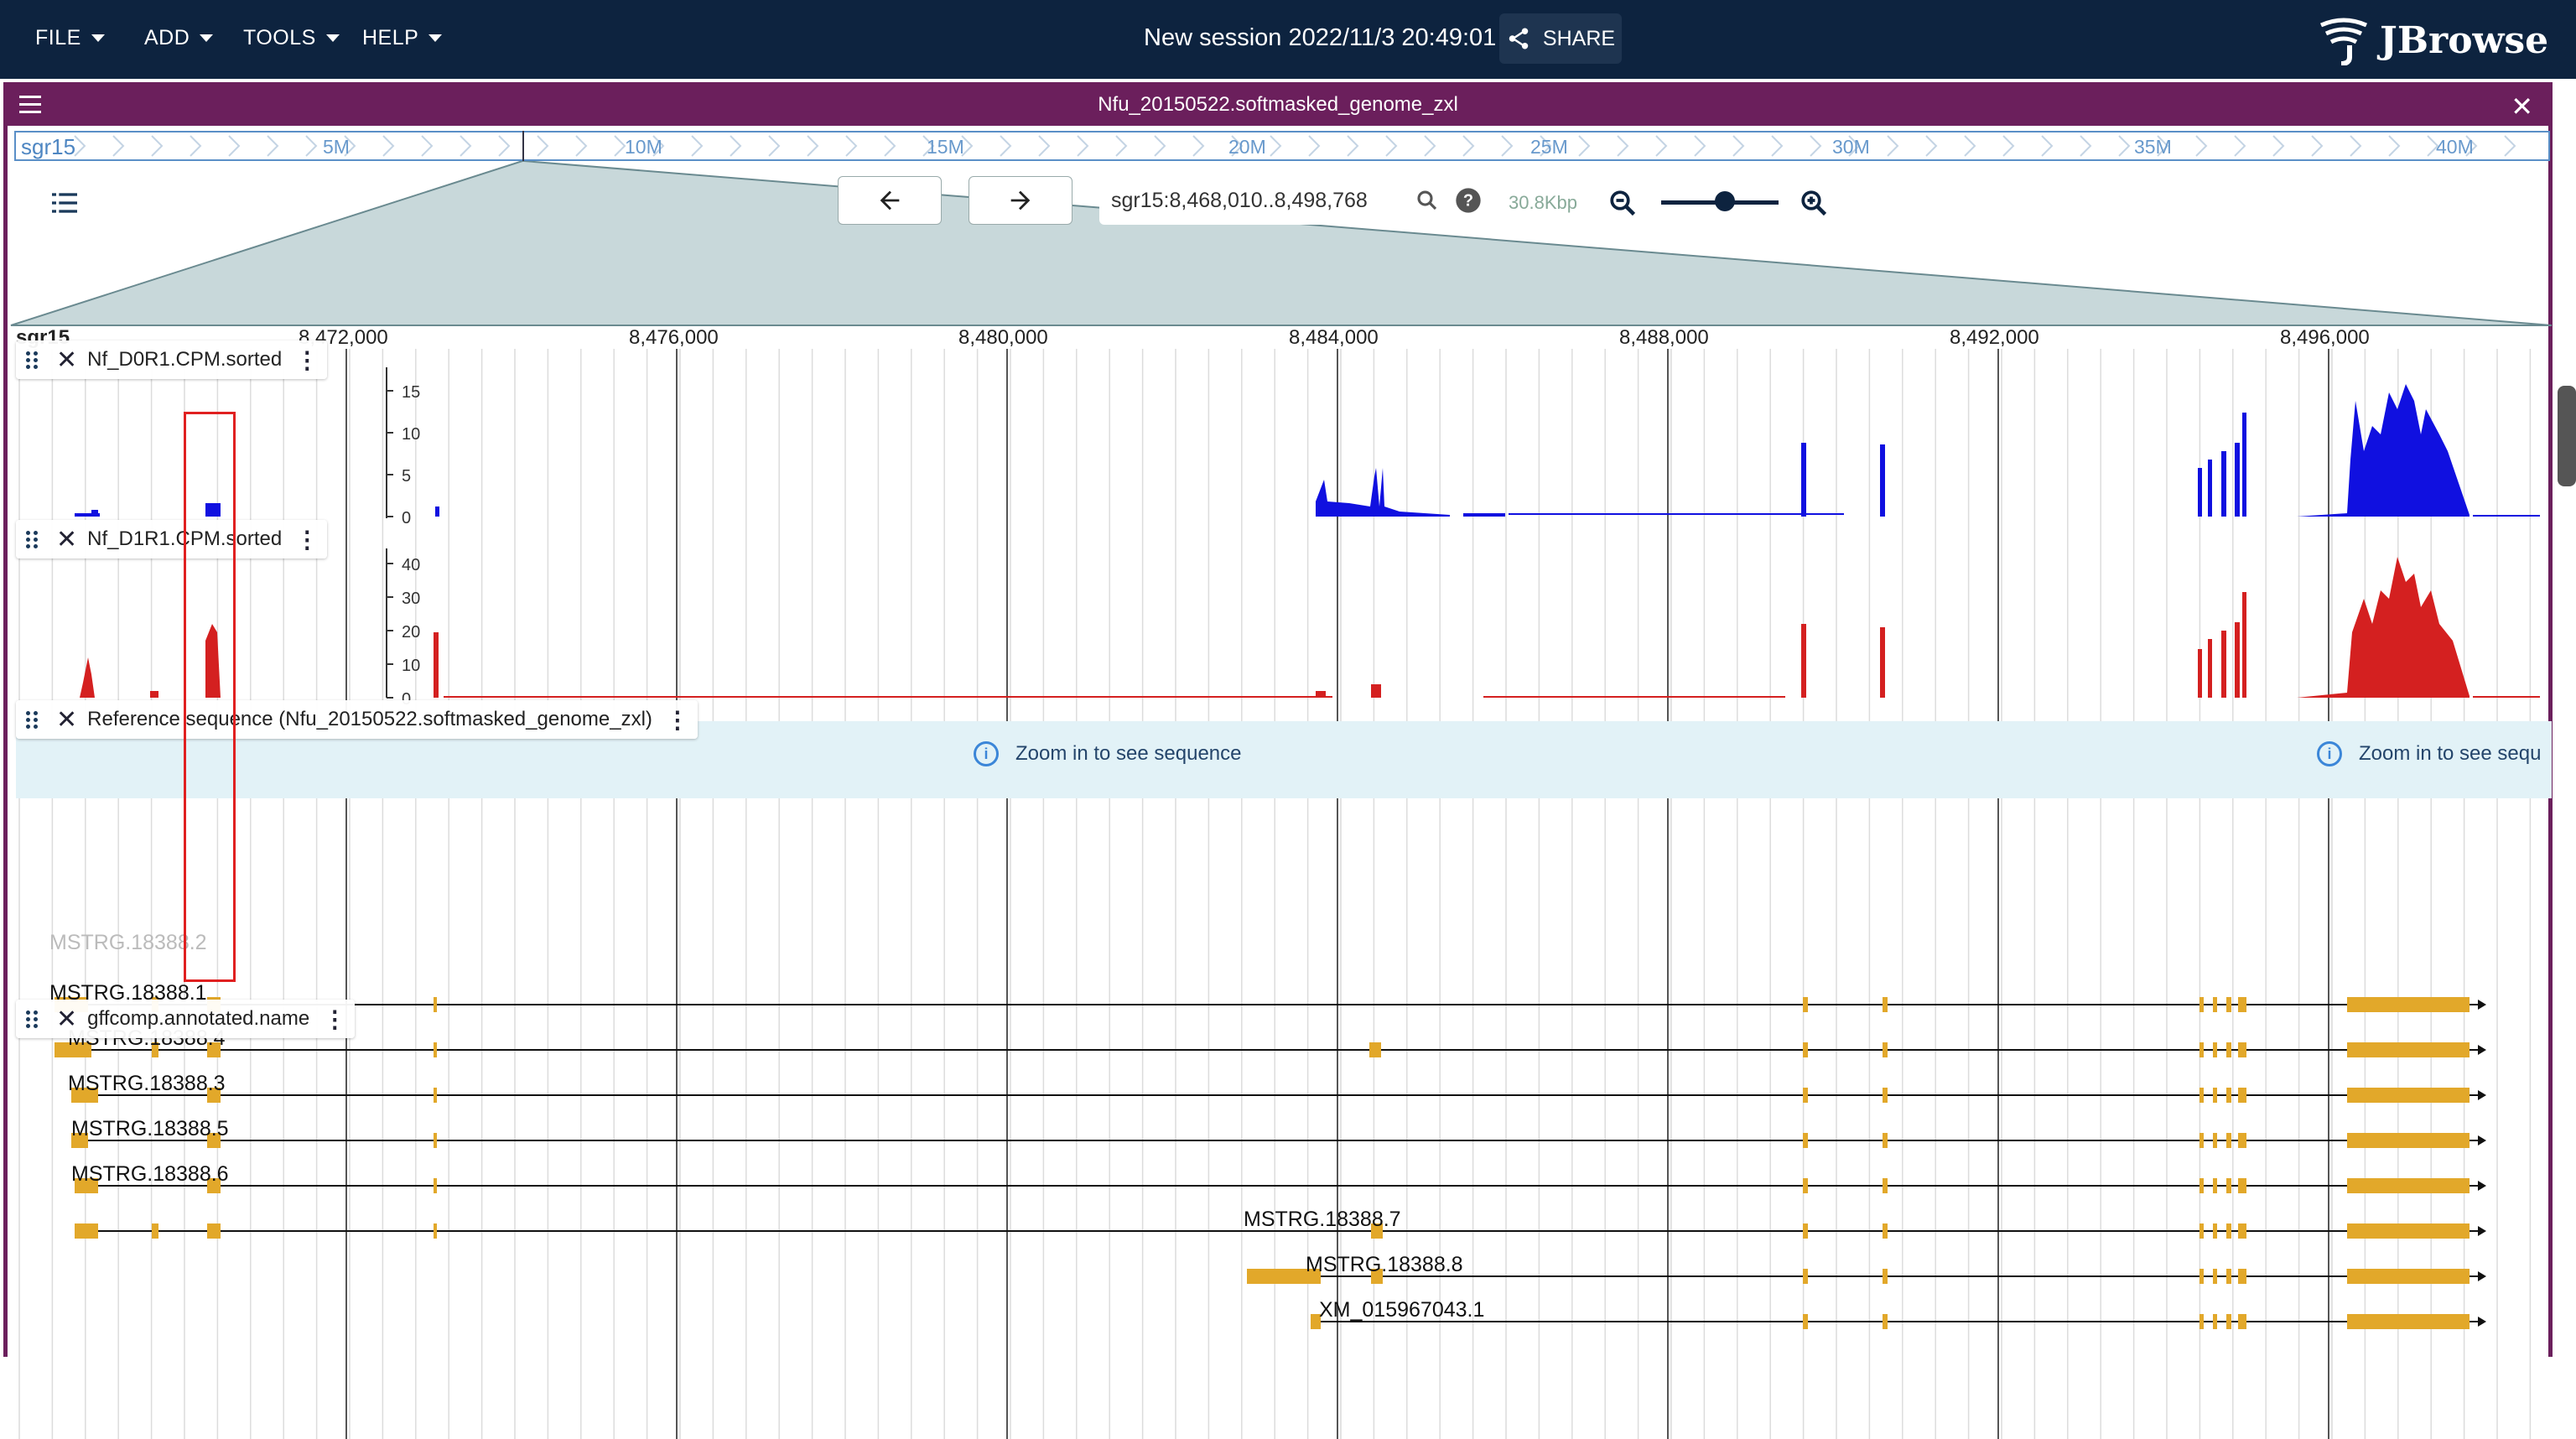  Describe the element at coordinates (1814, 203) in the screenshot. I see `zoom-in-icon` at that location.